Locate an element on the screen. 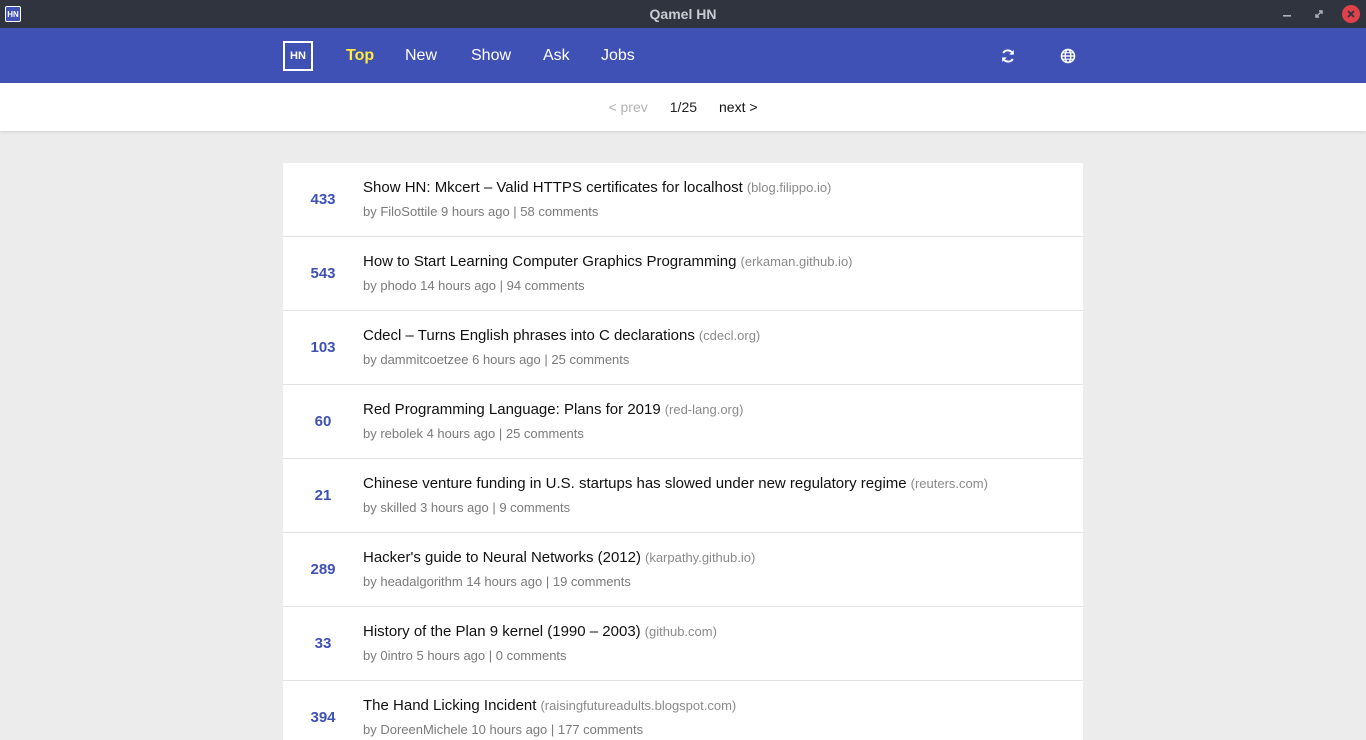 The width and height of the screenshot is (1366, 740). restore-icon is located at coordinates (1319, 14).